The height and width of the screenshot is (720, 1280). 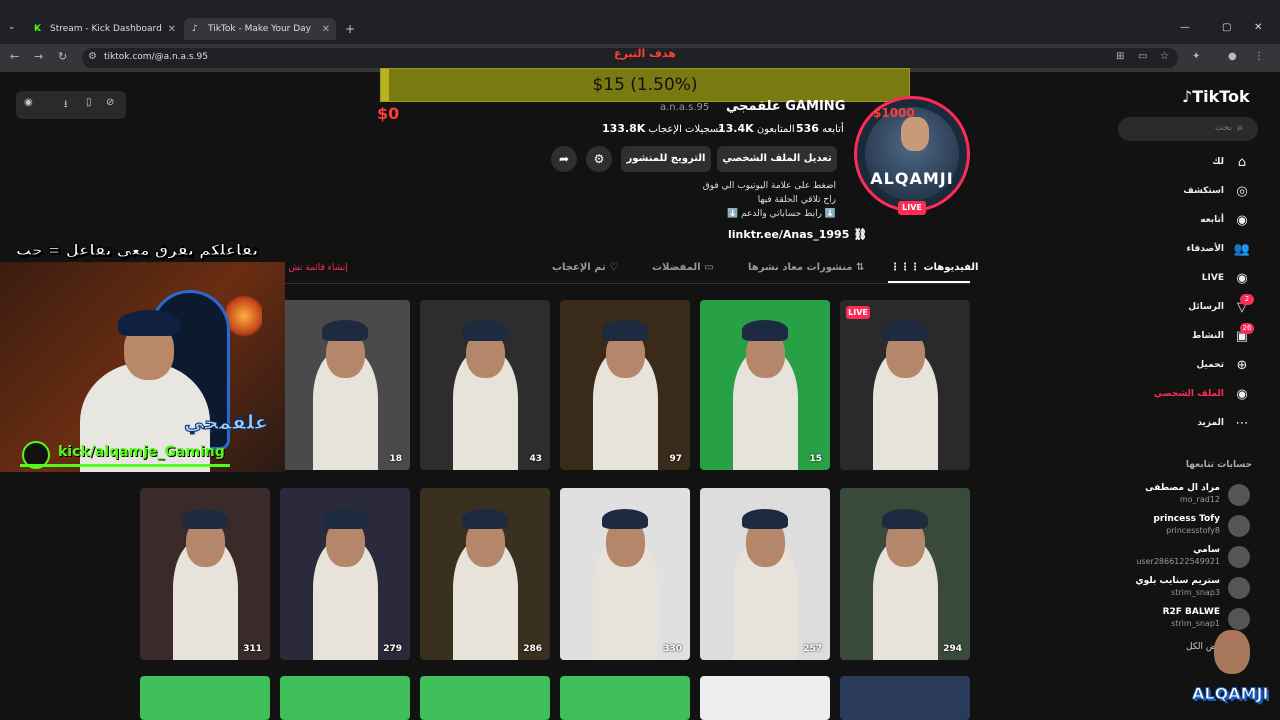 What do you see at coordinates (1185, 27) in the screenshot?
I see `minimize-icon: —` at bounding box center [1185, 27].